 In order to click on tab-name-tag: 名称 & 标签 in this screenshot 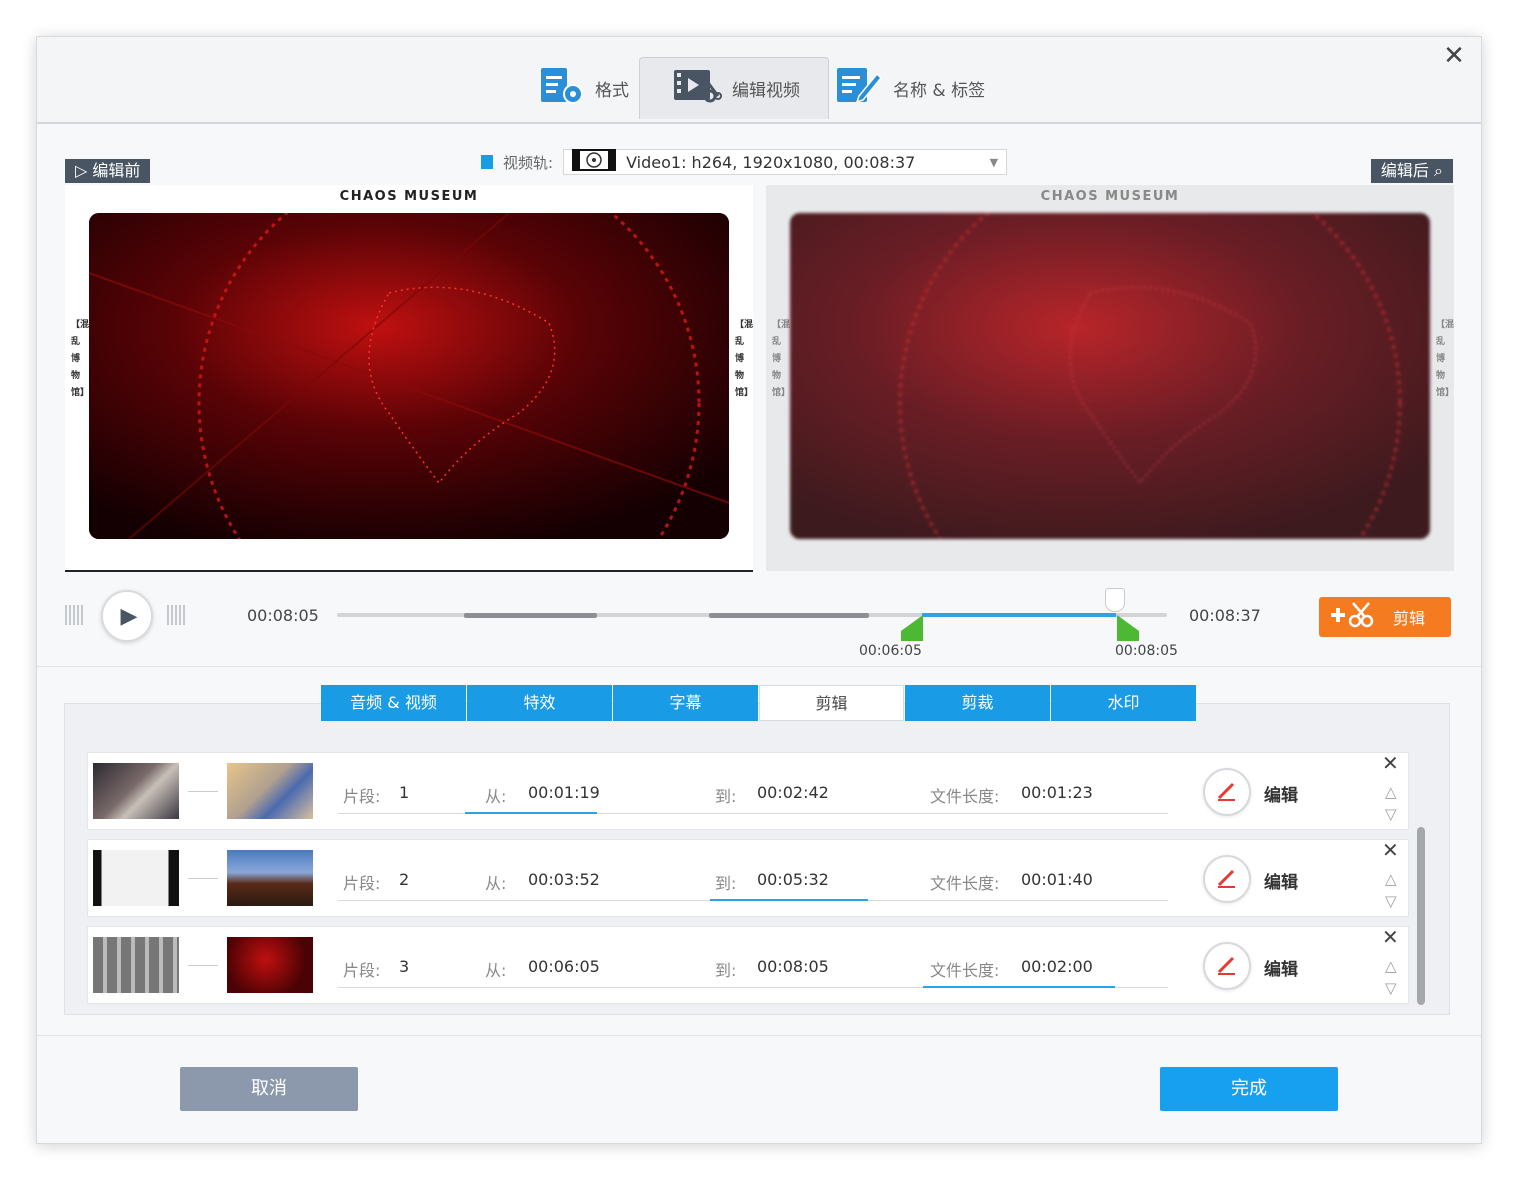, I will do `click(915, 88)`.